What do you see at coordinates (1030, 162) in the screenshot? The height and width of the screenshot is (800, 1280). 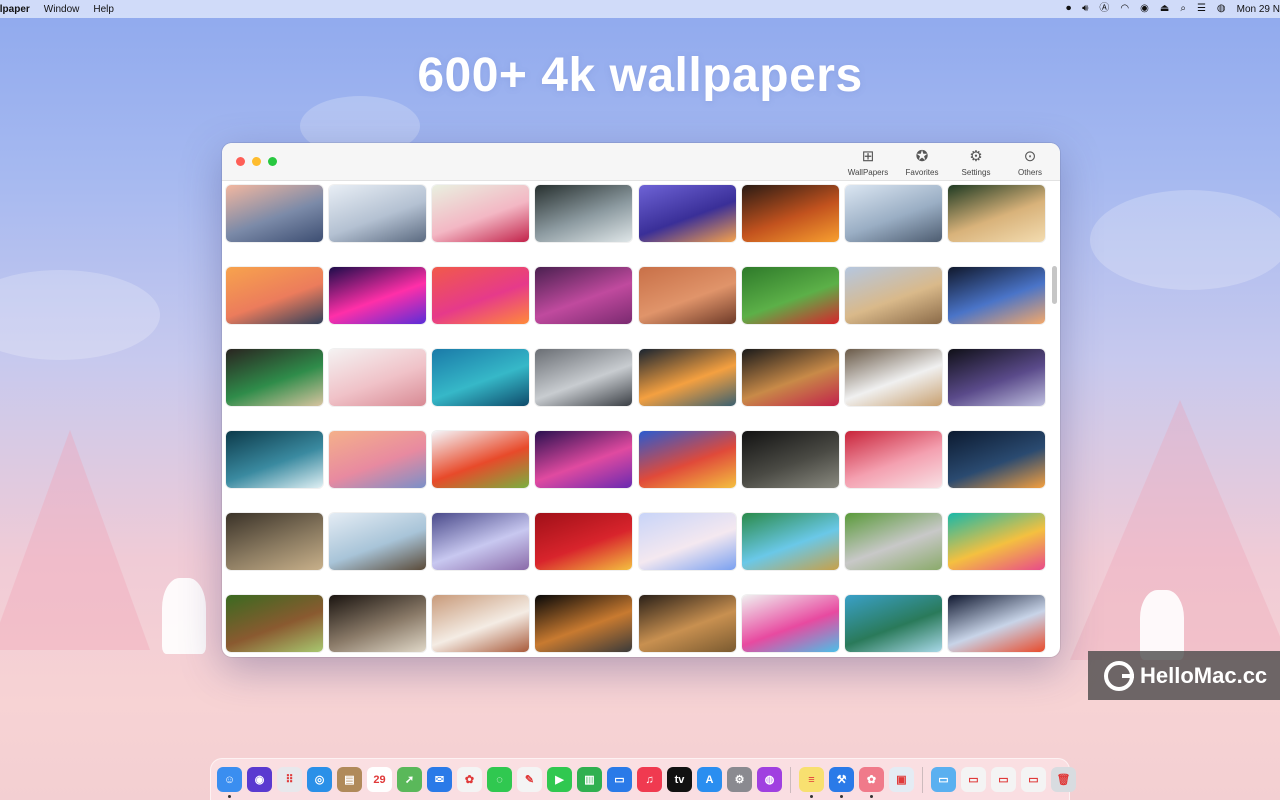 I see `toolbar-others-button: ⊙ Others` at bounding box center [1030, 162].